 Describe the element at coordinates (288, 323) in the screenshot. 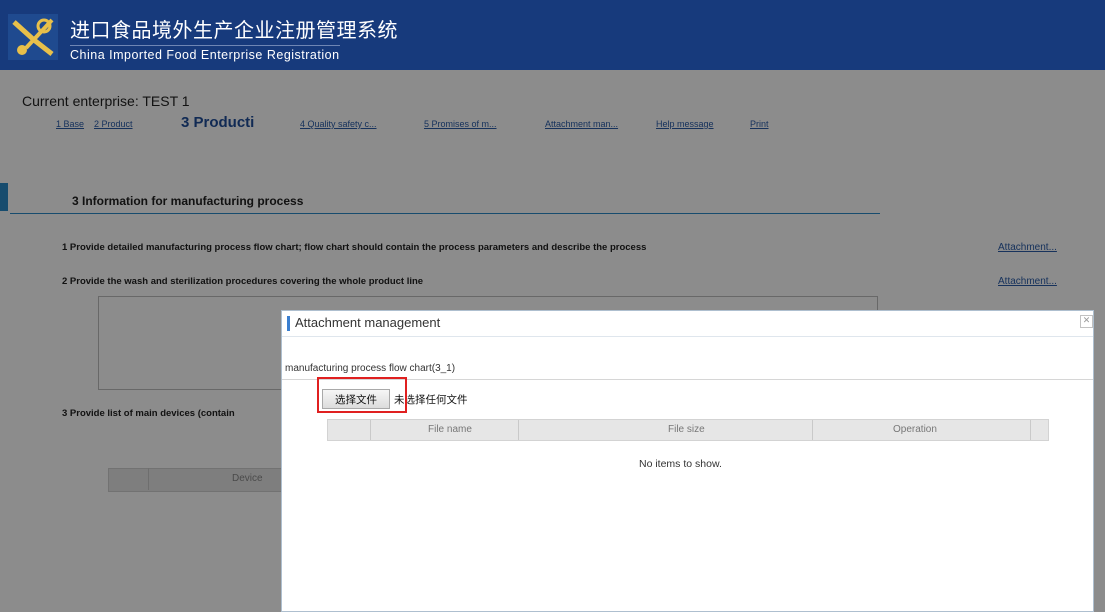

I see `dialog-title-accent` at that location.